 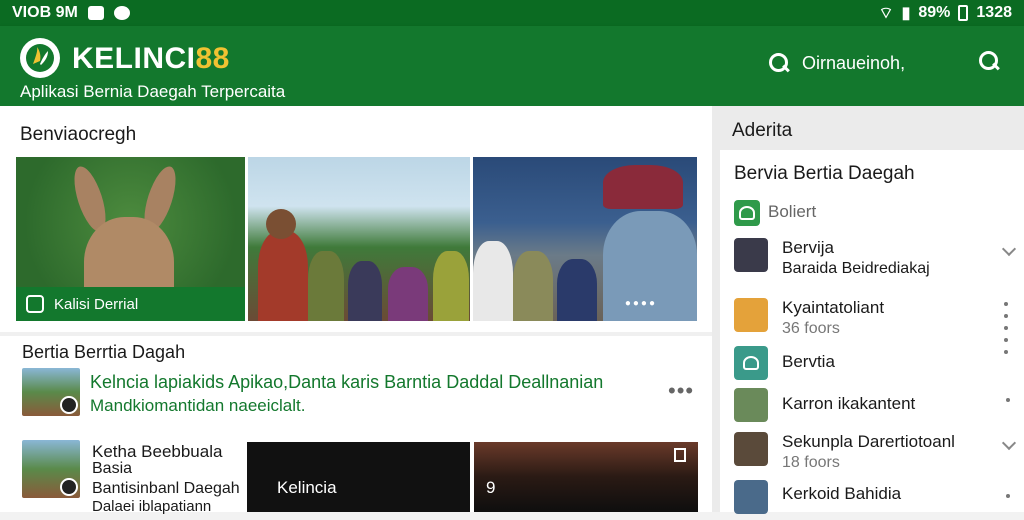 What do you see at coordinates (680, 455) in the screenshot?
I see `bookmark-icon` at bounding box center [680, 455].